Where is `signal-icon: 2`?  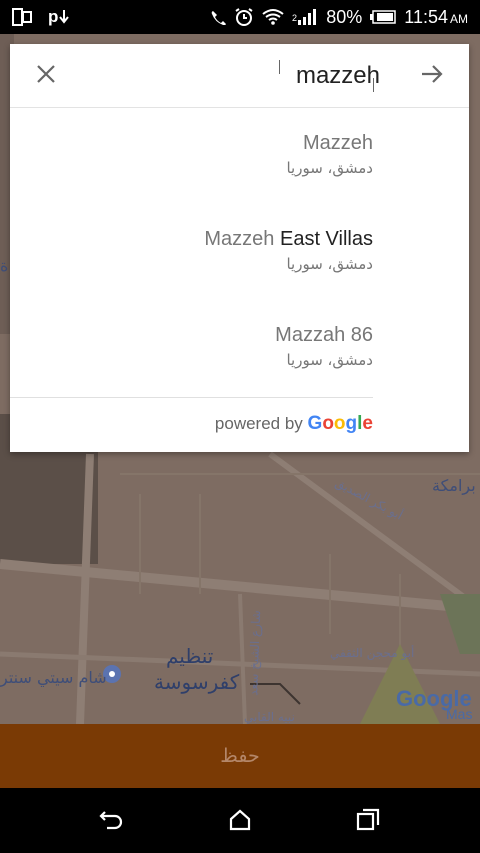 signal-icon: 2 is located at coordinates (305, 17).